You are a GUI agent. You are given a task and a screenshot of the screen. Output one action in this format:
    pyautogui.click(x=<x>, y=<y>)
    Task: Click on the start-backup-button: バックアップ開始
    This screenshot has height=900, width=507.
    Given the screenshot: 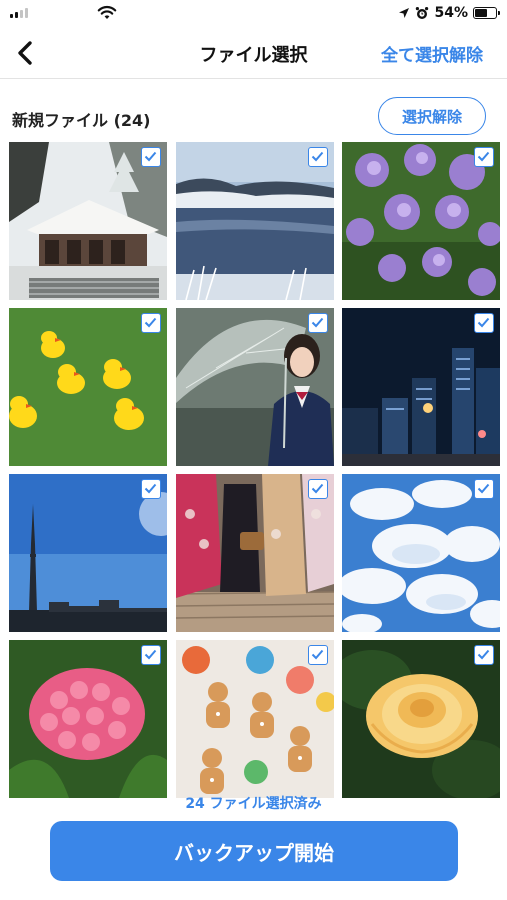 What is the action you would take?
    pyautogui.click(x=254, y=851)
    